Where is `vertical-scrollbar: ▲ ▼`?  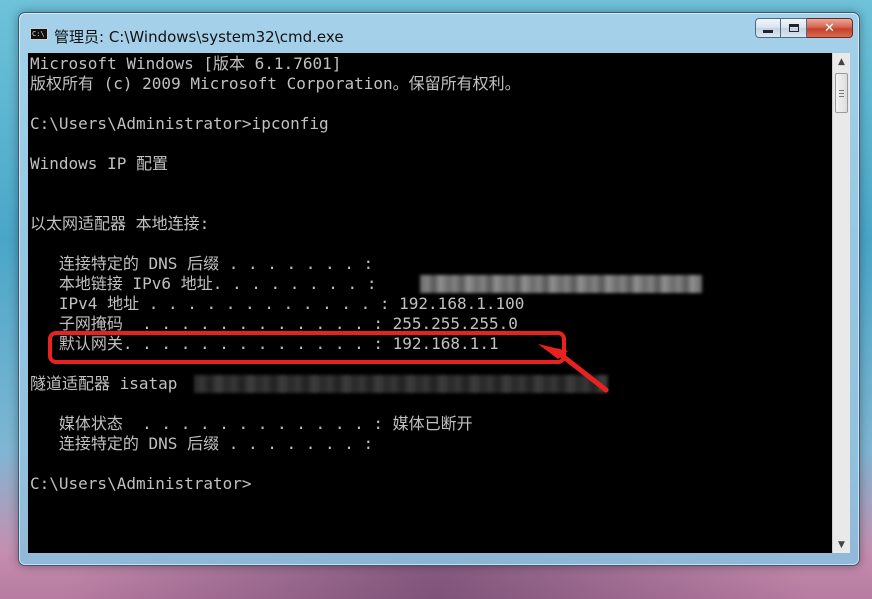
vertical-scrollbar: ▲ ▼ is located at coordinates (841, 303).